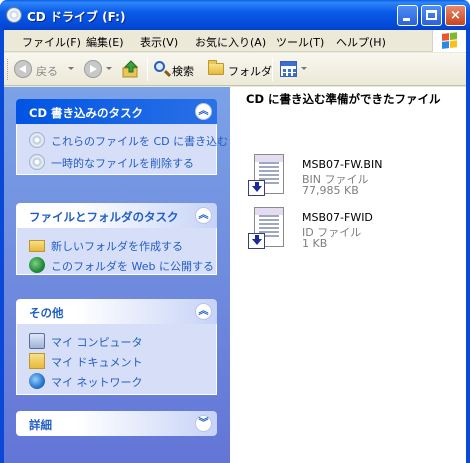  I want to click on views-button, so click(295, 69).